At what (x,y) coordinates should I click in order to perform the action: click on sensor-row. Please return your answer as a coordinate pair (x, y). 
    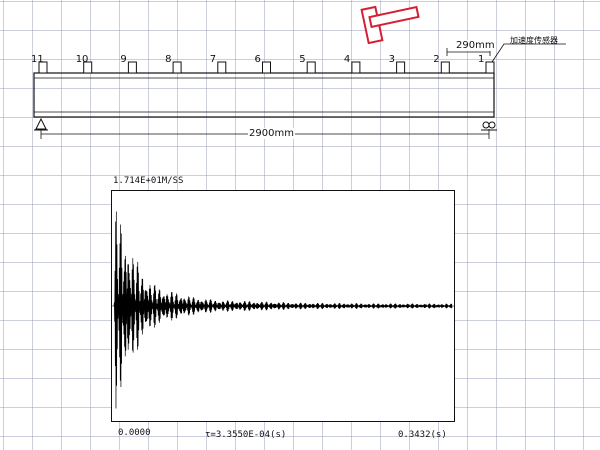
    Looking at the image, I should click on (266, 67).